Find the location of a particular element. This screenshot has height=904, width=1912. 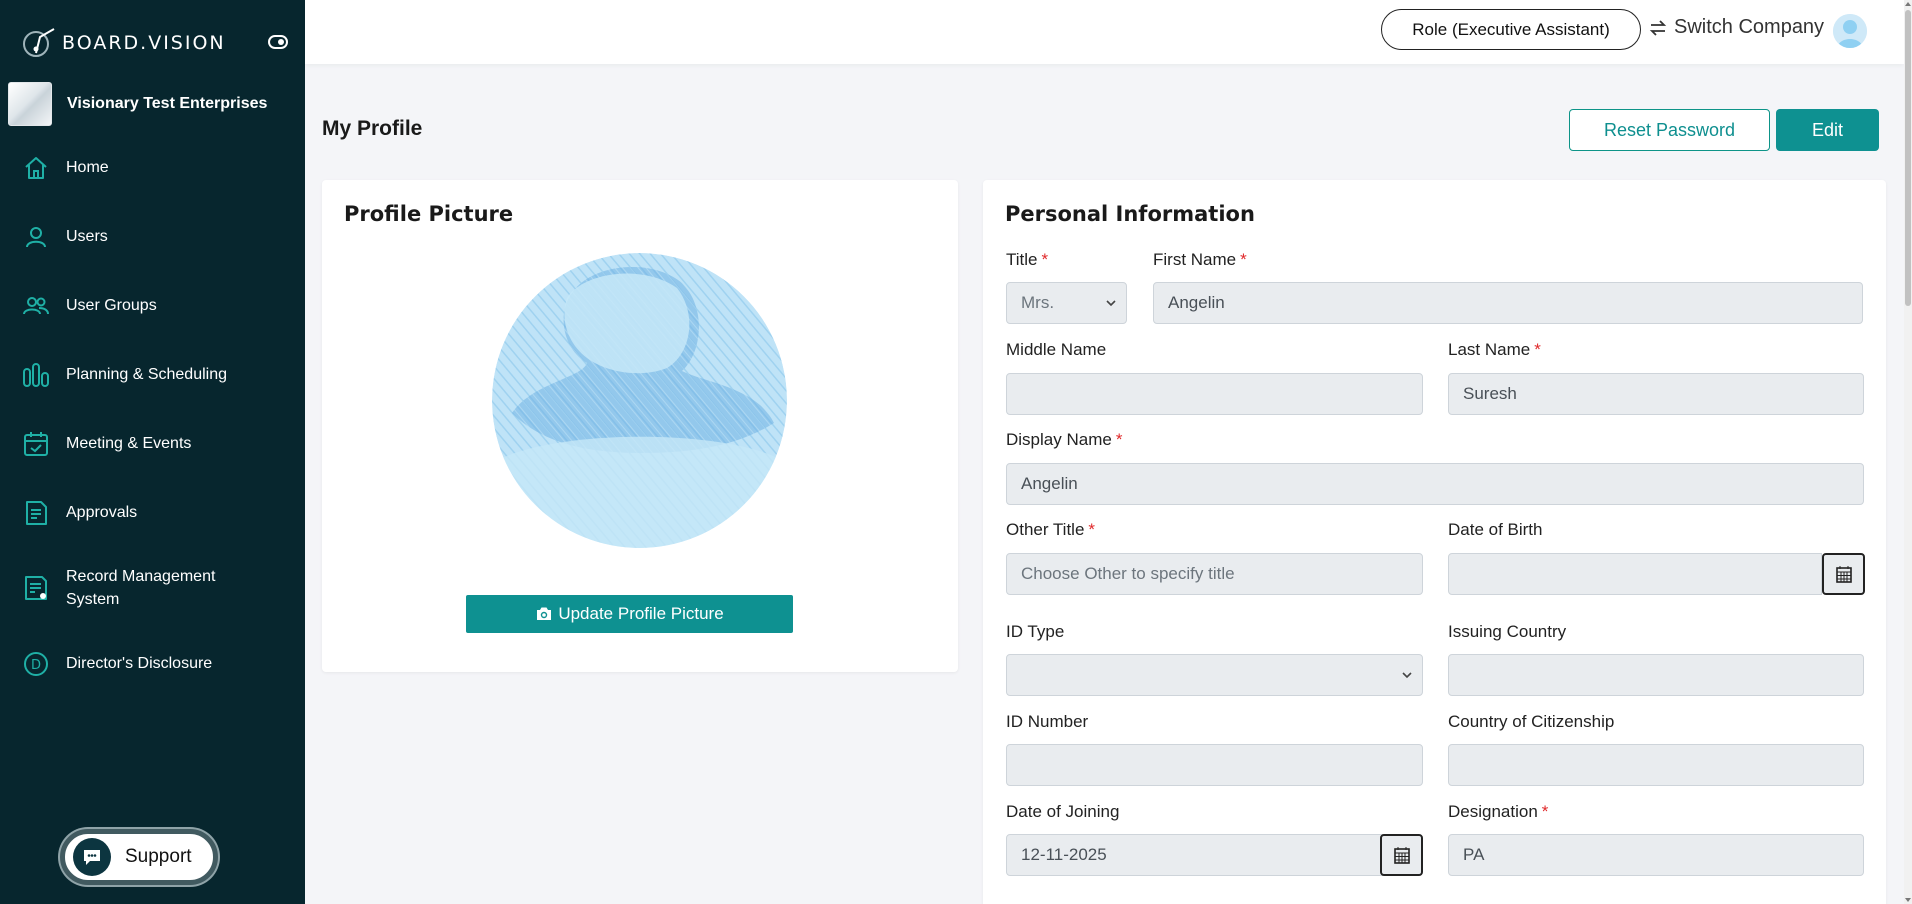

sidebar-item-users: Users is located at coordinates (152, 237).